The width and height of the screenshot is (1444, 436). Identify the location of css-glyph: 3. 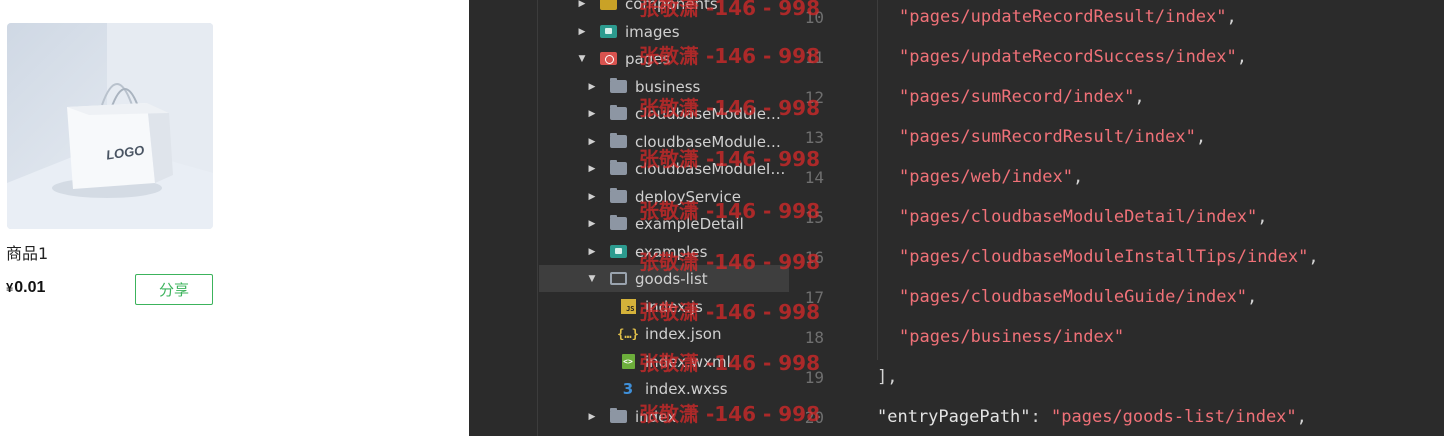
(628, 388).